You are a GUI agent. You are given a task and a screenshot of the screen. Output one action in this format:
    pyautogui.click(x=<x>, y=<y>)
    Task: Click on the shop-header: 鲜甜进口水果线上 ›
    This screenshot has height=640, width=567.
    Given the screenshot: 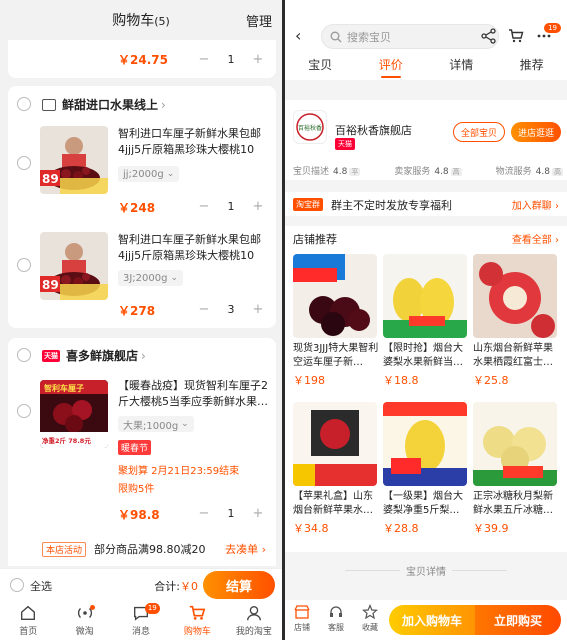 What is the action you would take?
    pyautogui.click(x=104, y=104)
    